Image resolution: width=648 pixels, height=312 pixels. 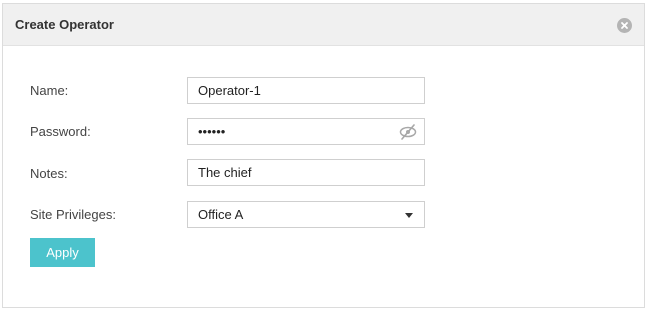 I want to click on apply-button: Apply, so click(x=62, y=252).